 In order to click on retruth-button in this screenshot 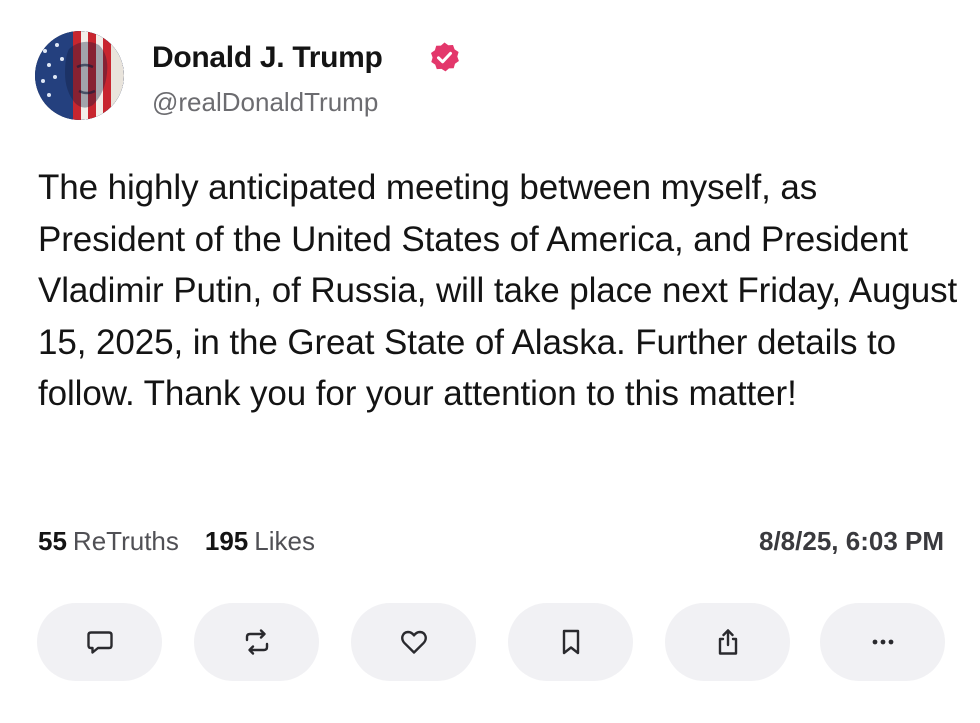, I will do `click(256, 642)`.